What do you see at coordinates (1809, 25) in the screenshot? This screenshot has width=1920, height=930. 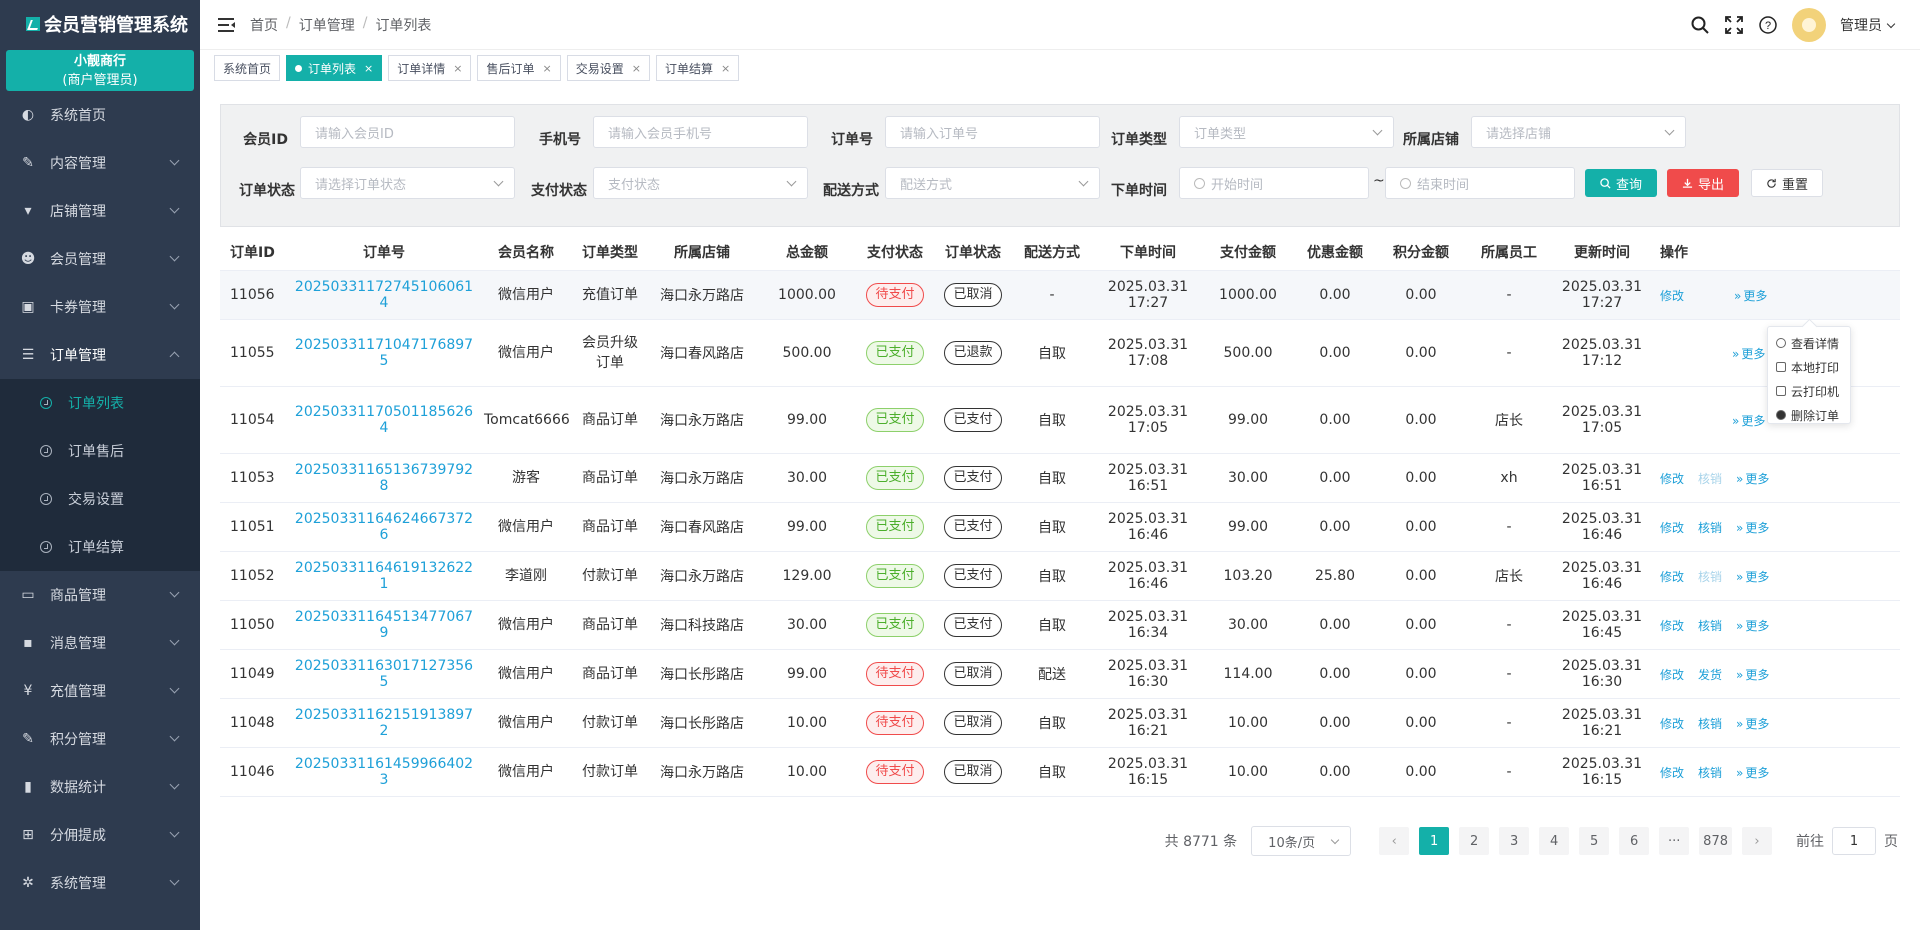 I see `avatar` at bounding box center [1809, 25].